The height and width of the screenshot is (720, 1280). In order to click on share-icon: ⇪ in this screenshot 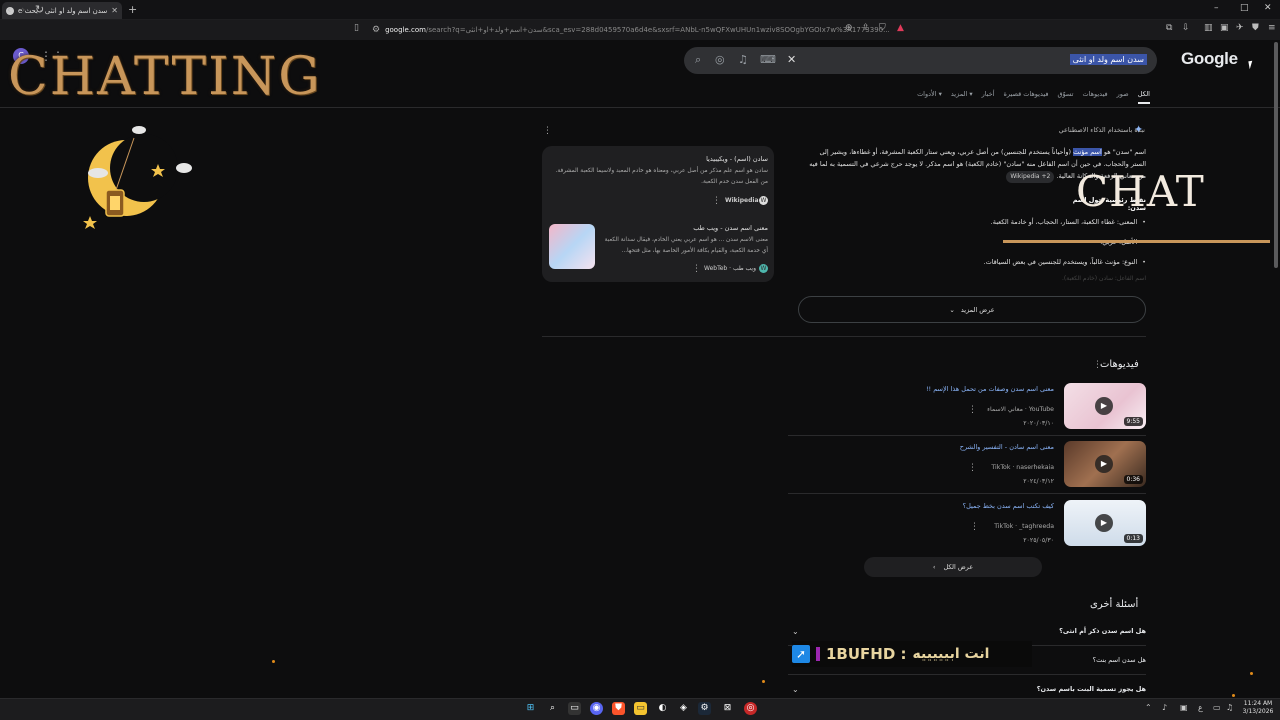, I will do `click(866, 28)`.